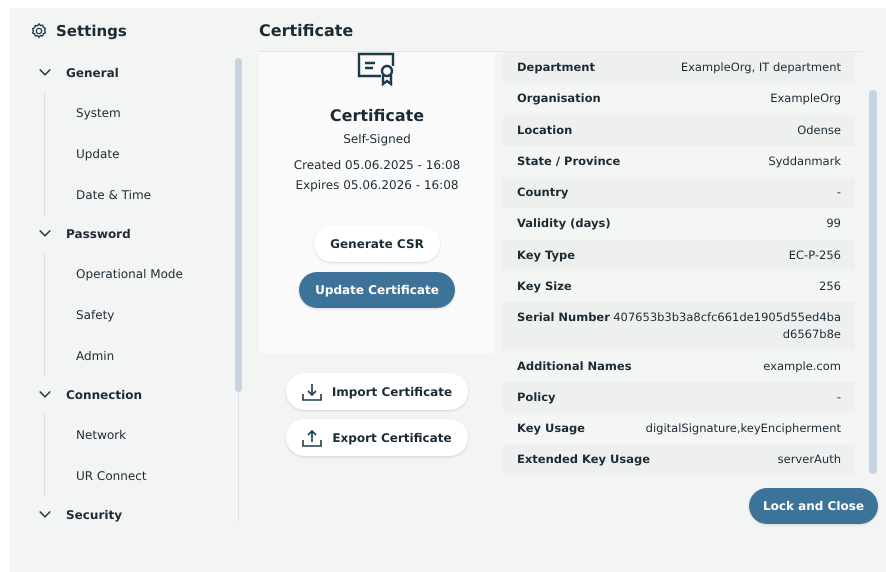 Image resolution: width=886 pixels, height=572 pixels. I want to click on sidebar-item: Admin, so click(139, 355).